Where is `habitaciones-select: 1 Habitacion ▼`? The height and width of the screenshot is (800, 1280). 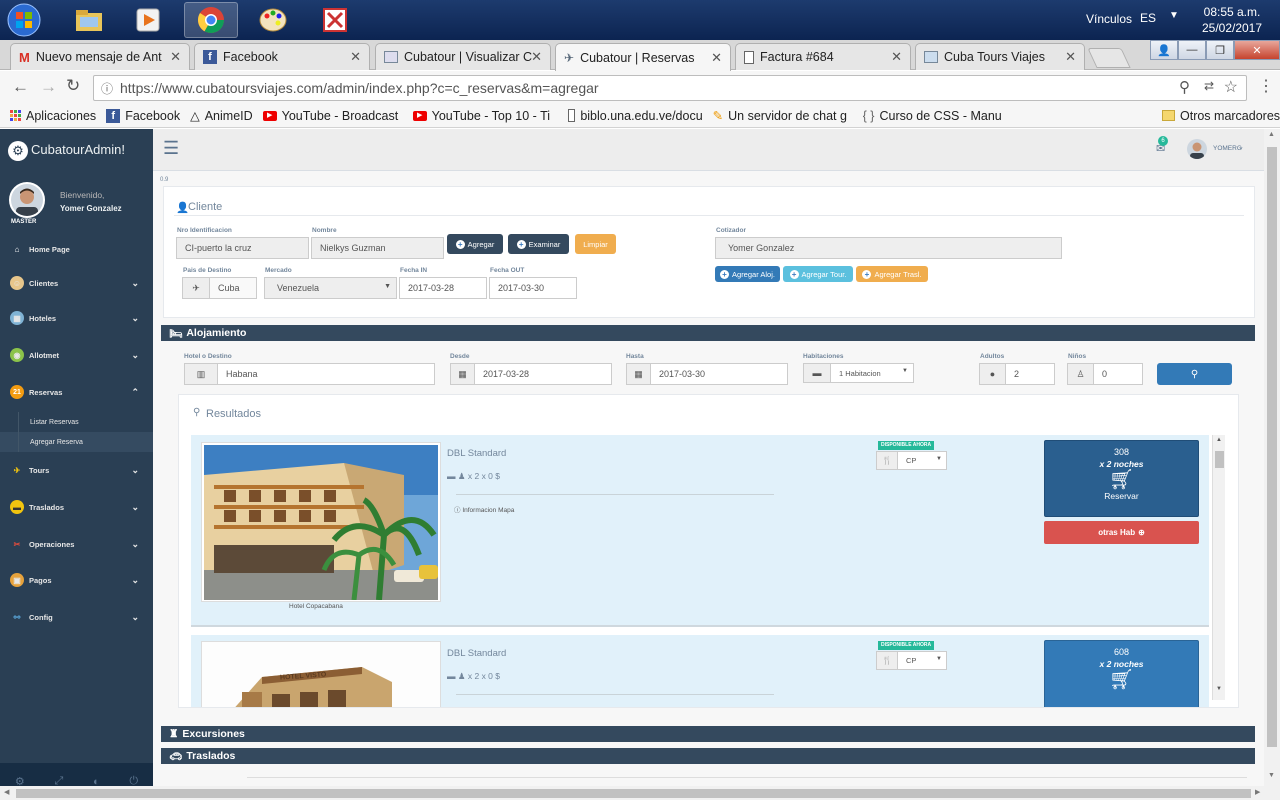 habitaciones-select: 1 Habitacion ▼ is located at coordinates (872, 373).